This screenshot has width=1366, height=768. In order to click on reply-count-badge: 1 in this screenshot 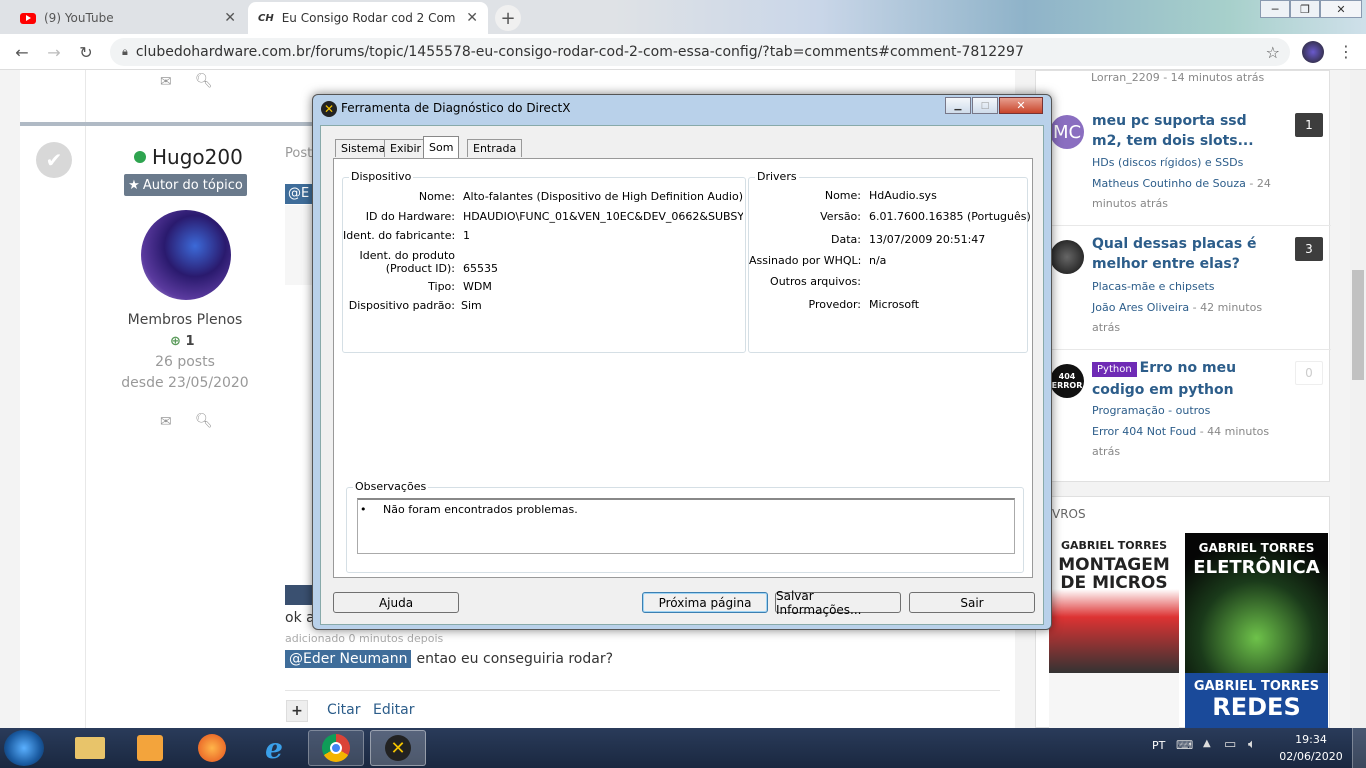, I will do `click(1309, 125)`.